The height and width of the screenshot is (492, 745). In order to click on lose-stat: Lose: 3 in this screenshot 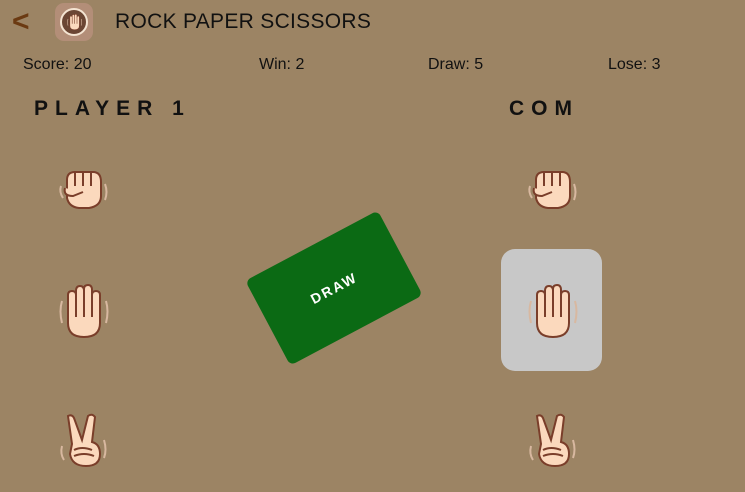, I will do `click(634, 64)`.